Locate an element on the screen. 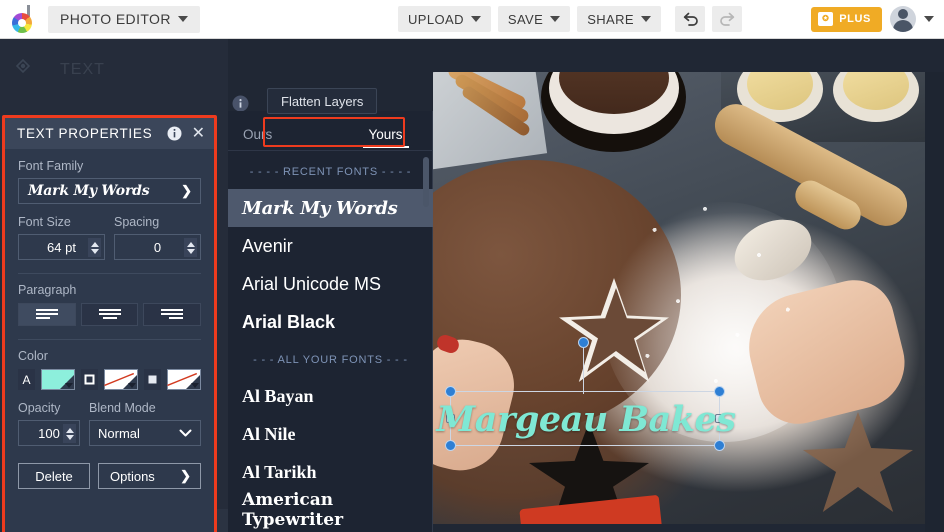  opacity-value: 100 is located at coordinates (49, 433).